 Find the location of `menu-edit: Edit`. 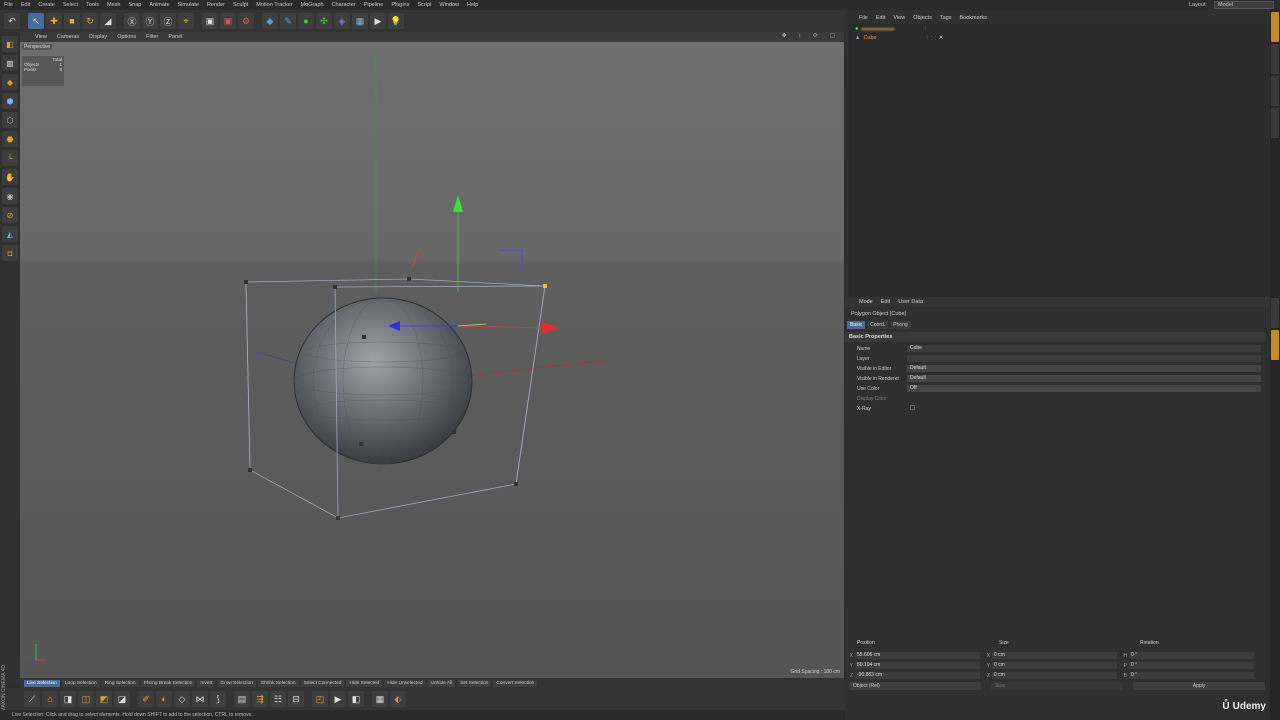

menu-edit: Edit is located at coordinates (25, 5).